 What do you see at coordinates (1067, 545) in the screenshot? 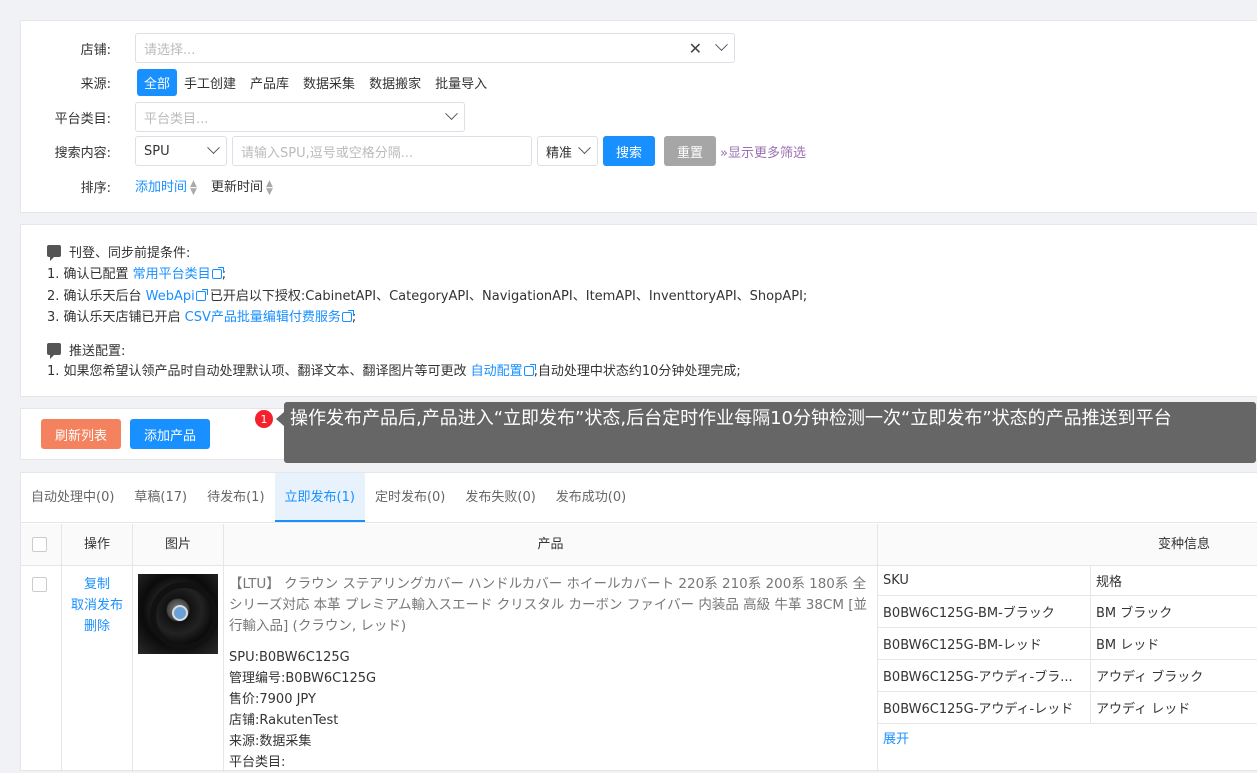
I see `header-variant: 变种信息` at bounding box center [1067, 545].